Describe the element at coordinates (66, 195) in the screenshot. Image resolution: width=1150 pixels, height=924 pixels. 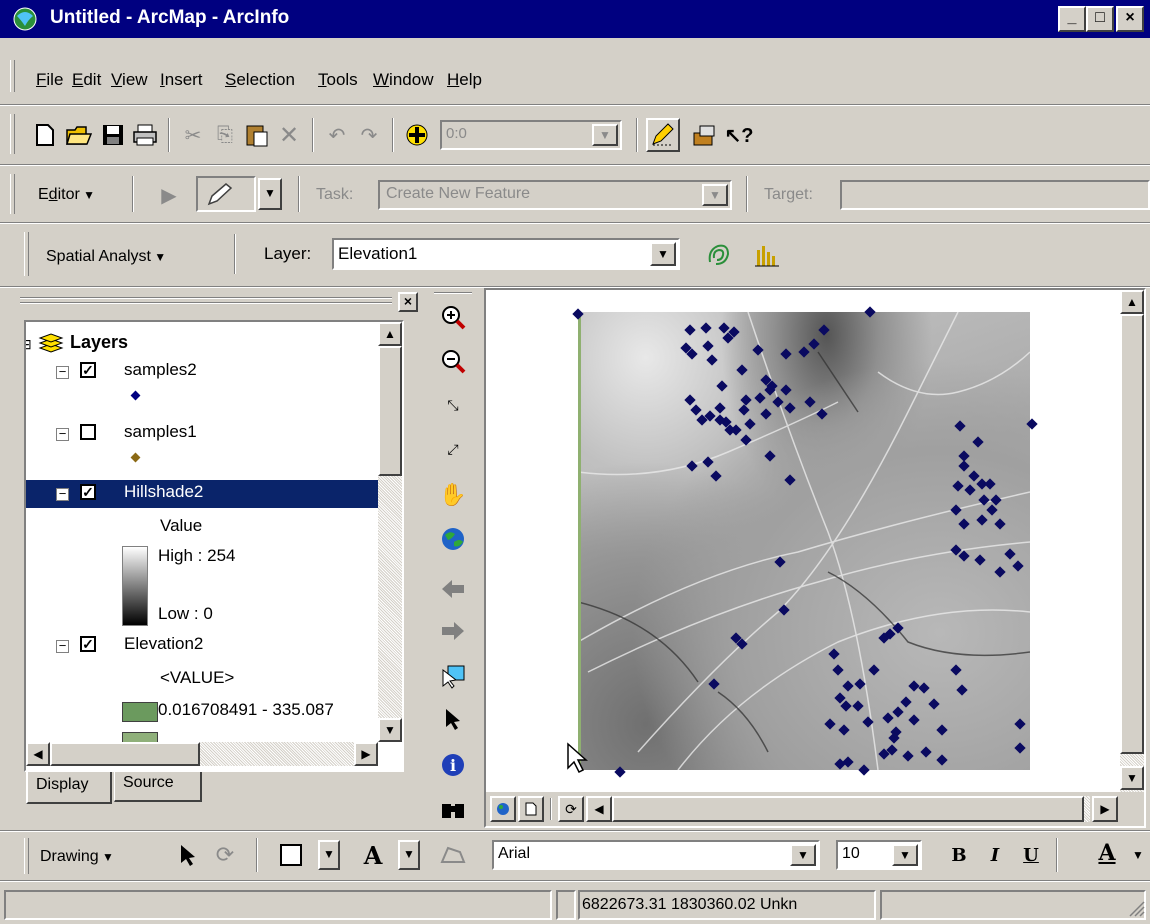
I see `editor-menu-button: Editor ▼` at that location.